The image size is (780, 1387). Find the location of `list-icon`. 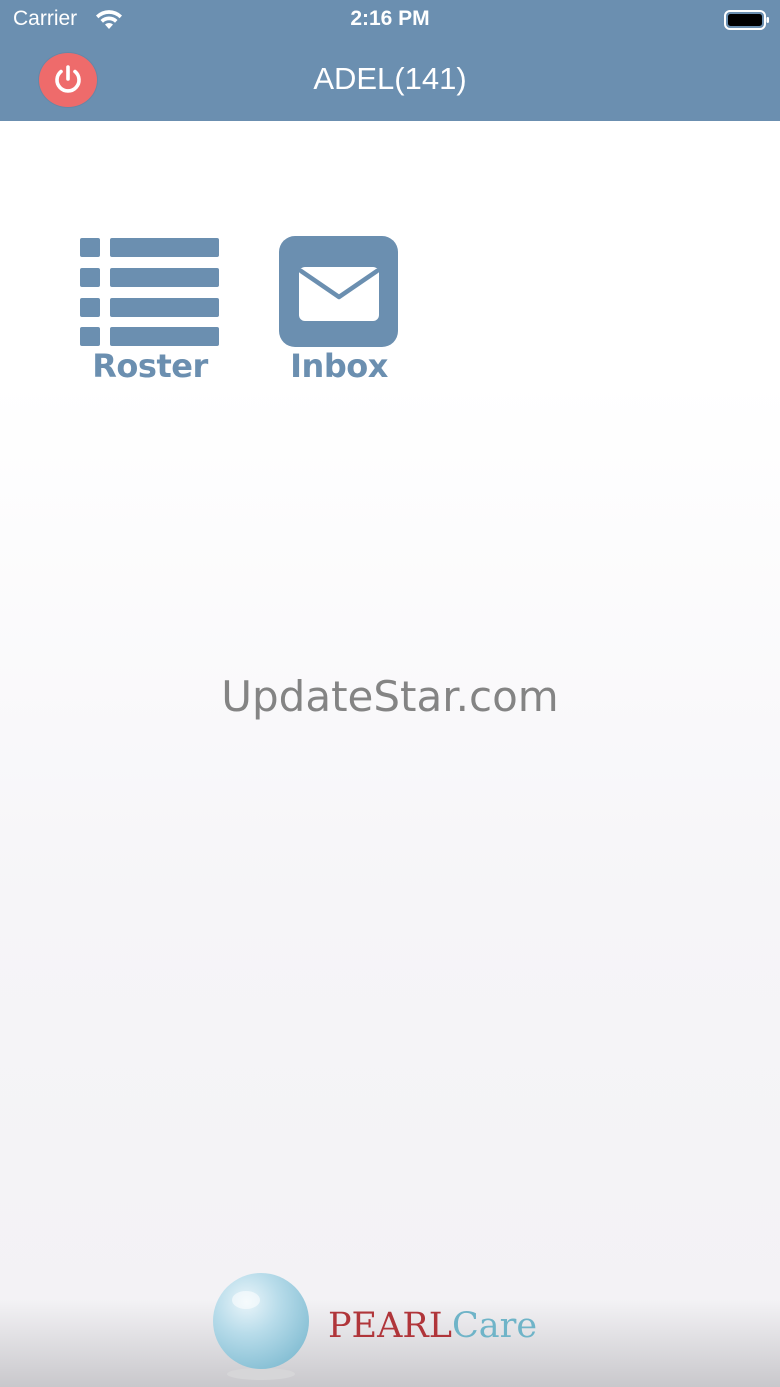

list-icon is located at coordinates (149, 292).